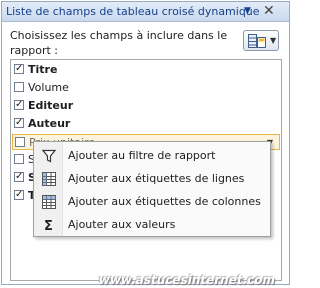 Image resolution: width=320 pixels, height=288 pixels. I want to click on field-row-editeur: ✓ Editeur, so click(146, 106).